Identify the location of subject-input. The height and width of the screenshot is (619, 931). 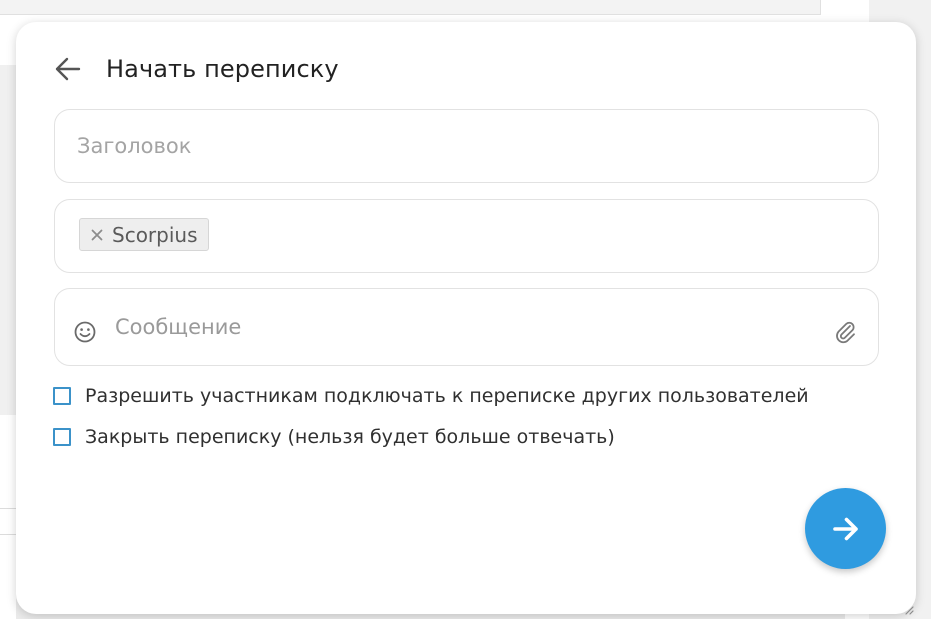
(462, 146).